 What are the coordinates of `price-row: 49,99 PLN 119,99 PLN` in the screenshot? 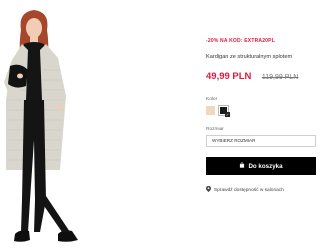 It's located at (253, 75).